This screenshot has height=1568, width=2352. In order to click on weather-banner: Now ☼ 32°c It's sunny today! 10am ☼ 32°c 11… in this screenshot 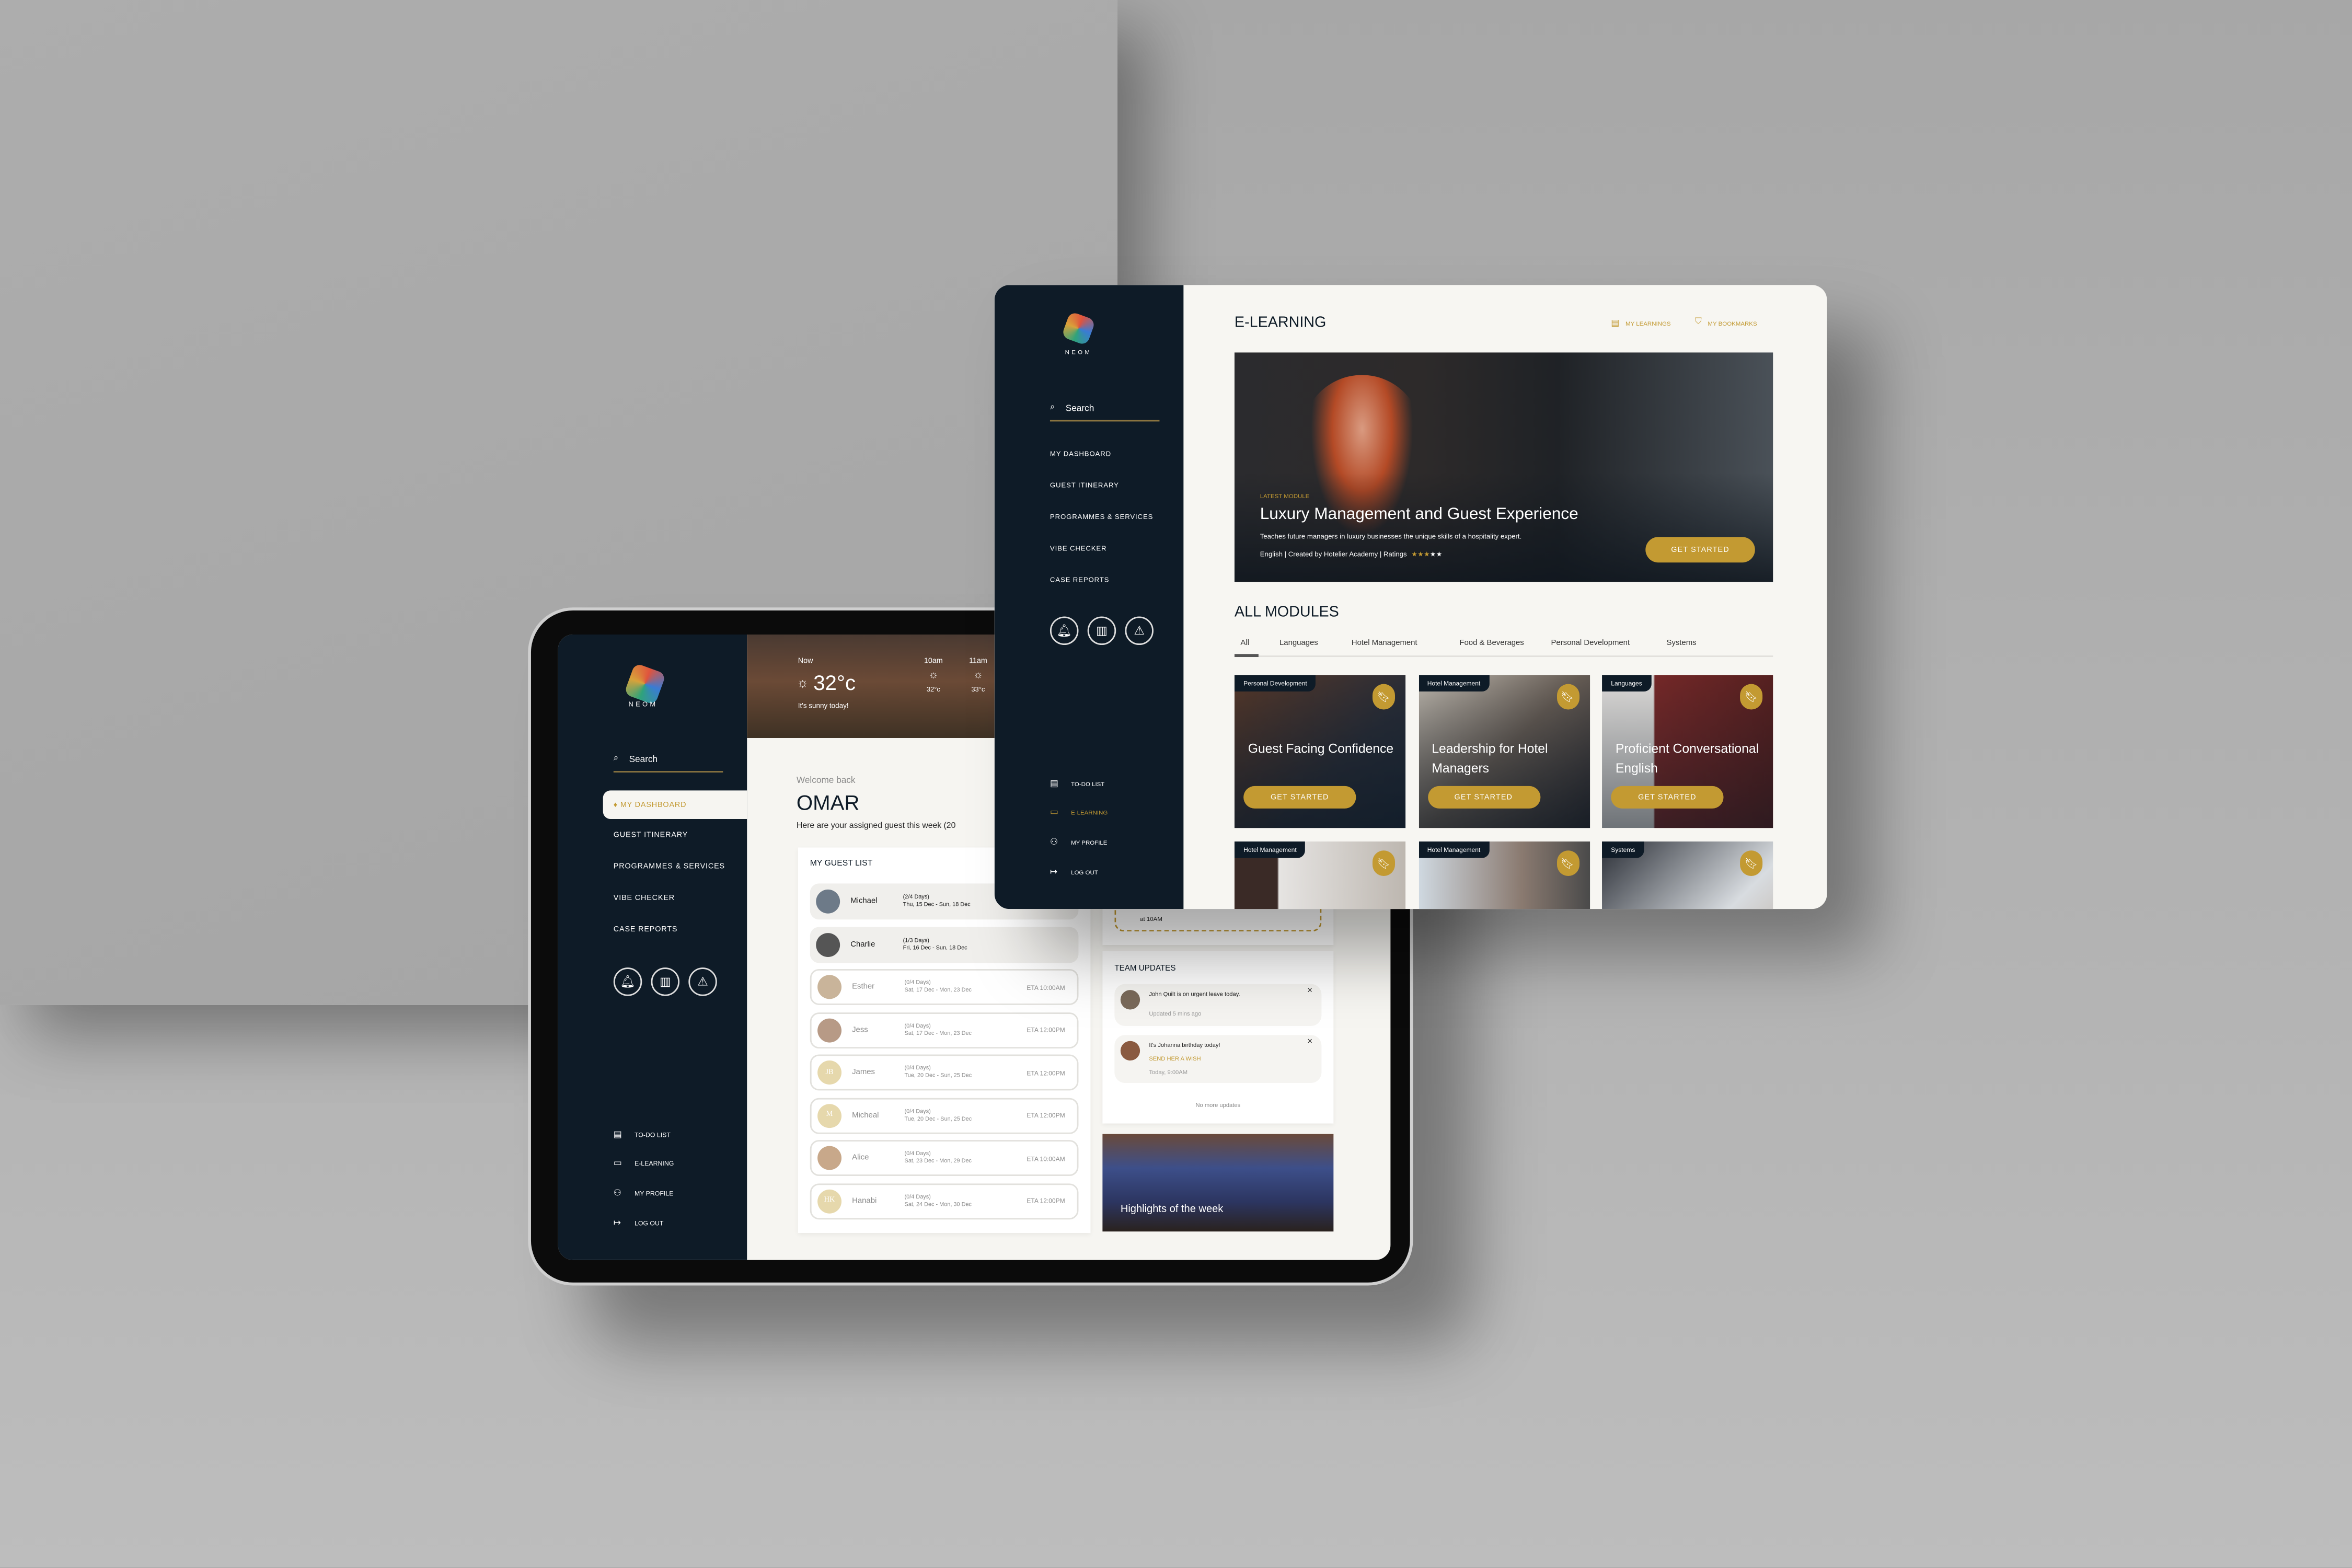, I will do `click(874, 686)`.